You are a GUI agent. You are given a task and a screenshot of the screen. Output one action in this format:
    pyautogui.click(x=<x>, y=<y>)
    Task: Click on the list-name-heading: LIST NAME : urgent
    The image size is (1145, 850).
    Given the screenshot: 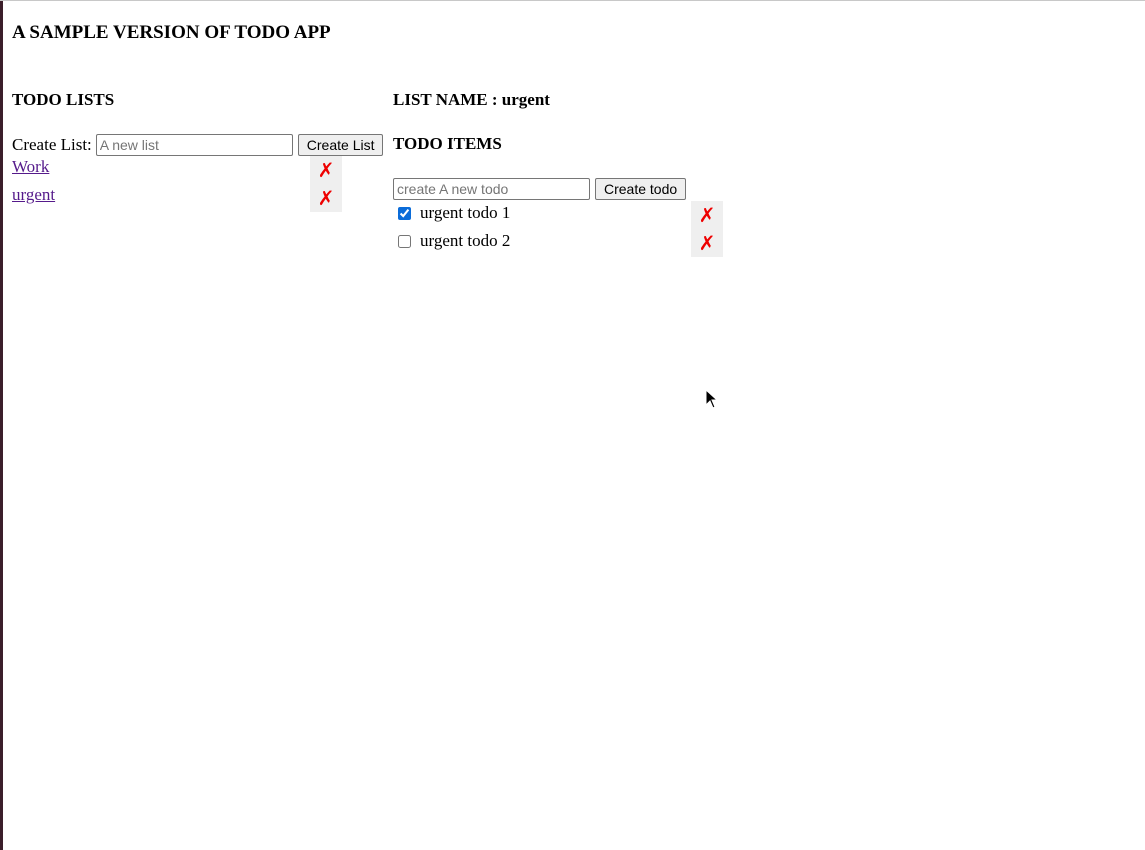 What is the action you would take?
    pyautogui.click(x=471, y=99)
    